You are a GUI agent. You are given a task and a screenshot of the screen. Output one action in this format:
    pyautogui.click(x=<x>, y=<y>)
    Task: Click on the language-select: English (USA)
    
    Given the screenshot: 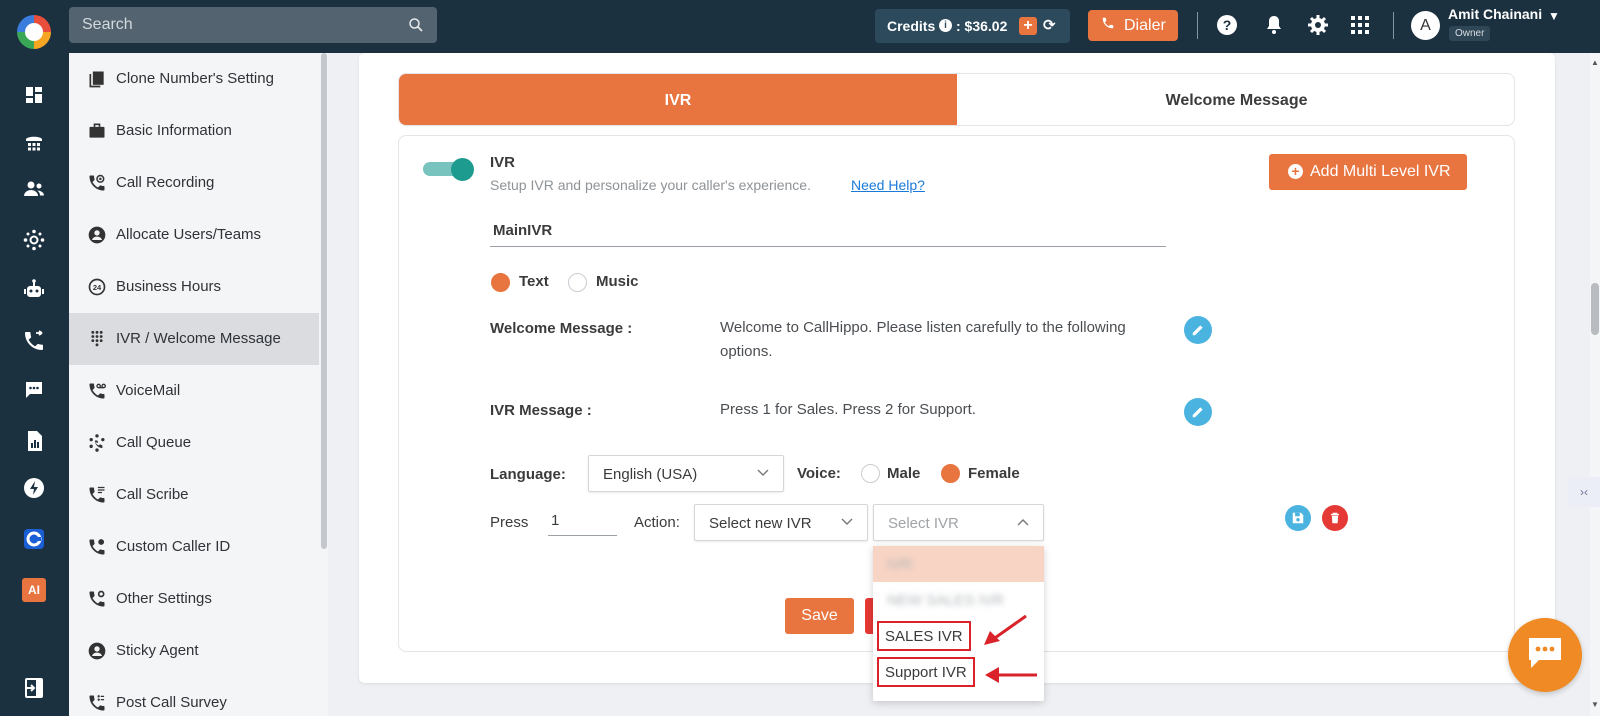 What is the action you would take?
    pyautogui.click(x=686, y=473)
    